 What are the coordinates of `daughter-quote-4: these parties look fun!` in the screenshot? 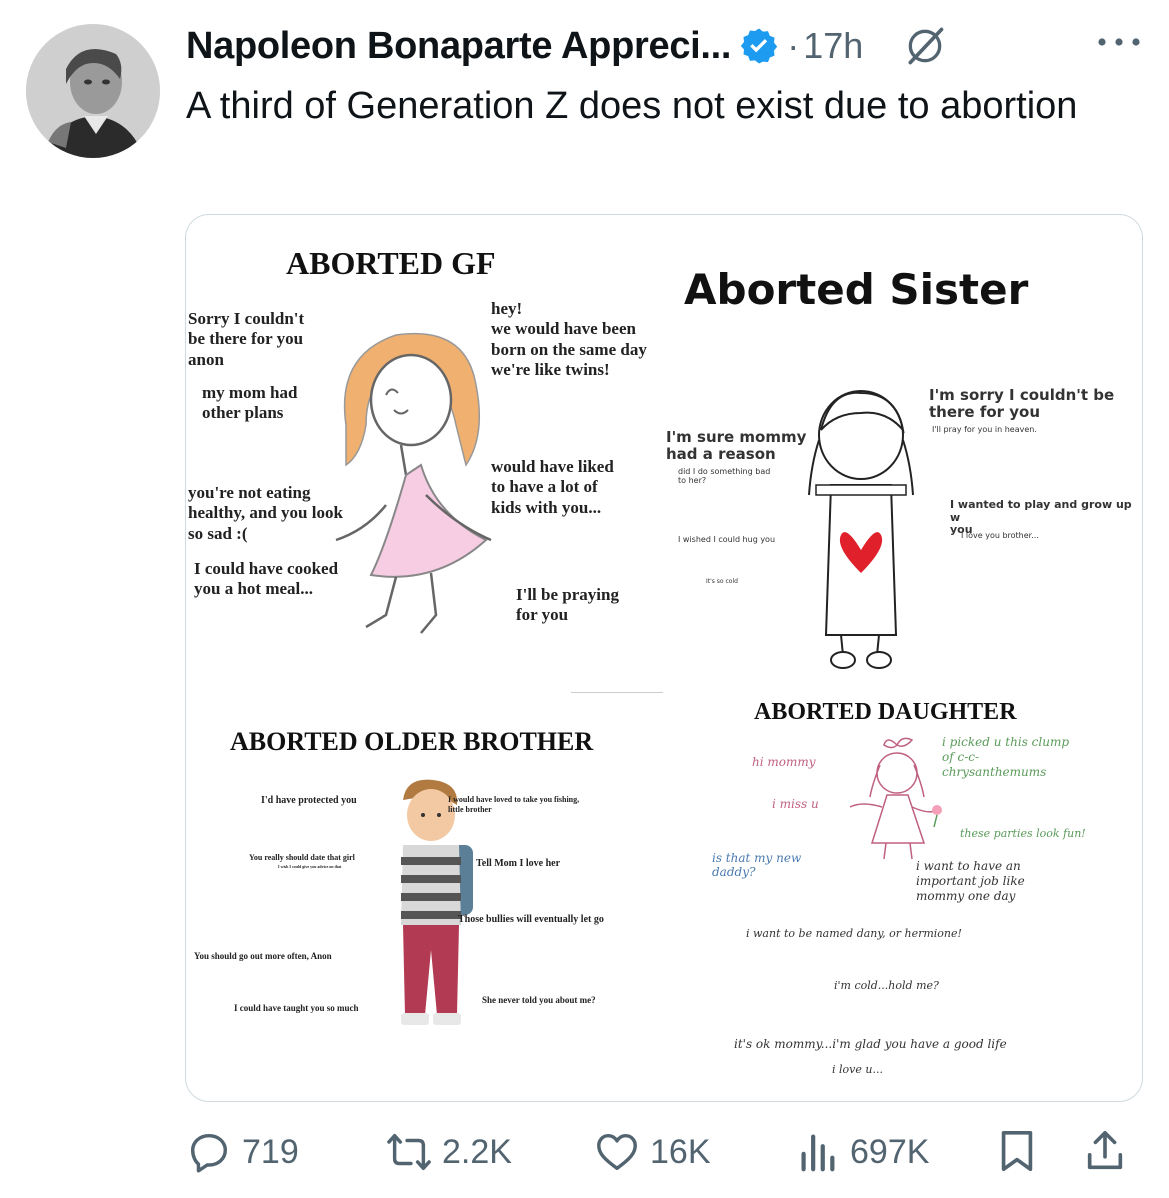 It's located at (1023, 833).